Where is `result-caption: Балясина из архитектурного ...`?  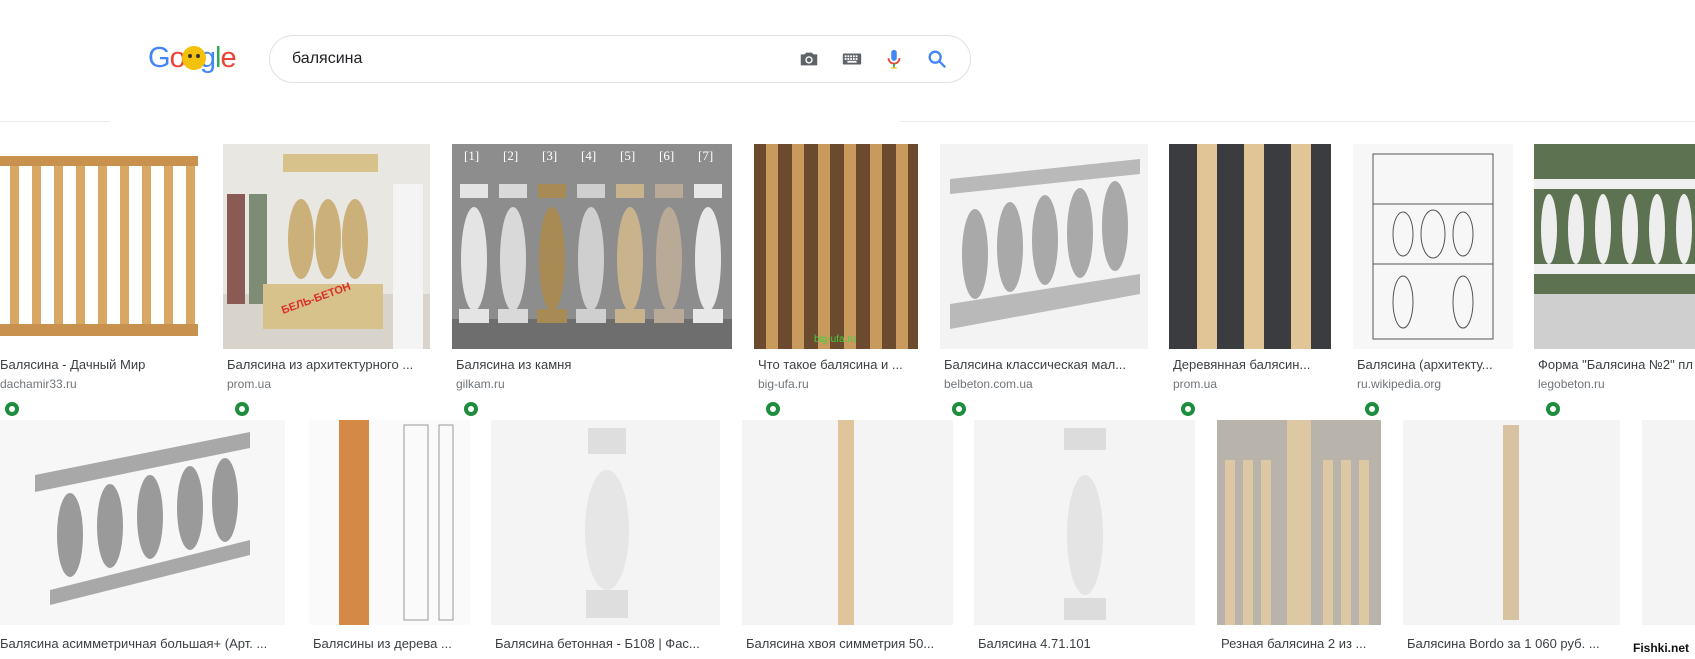 result-caption: Балясина из архитектурного ... is located at coordinates (327, 364).